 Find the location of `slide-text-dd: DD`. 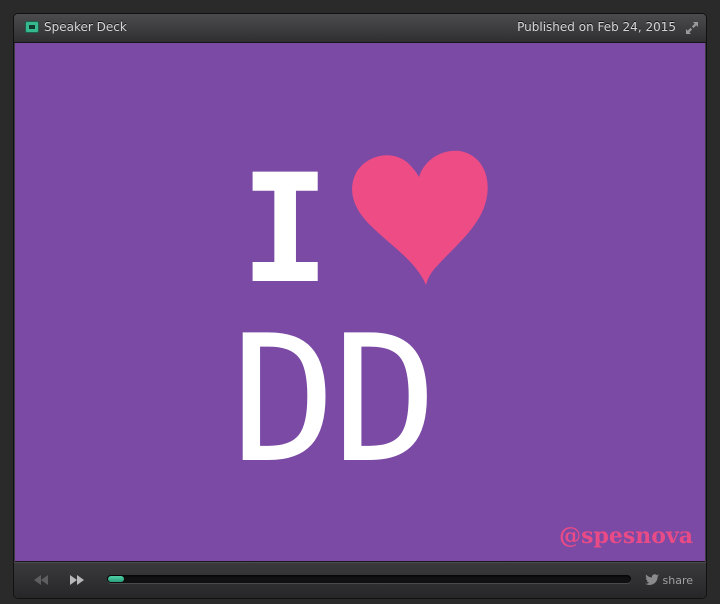

slide-text-dd: DD is located at coordinates (334, 400).